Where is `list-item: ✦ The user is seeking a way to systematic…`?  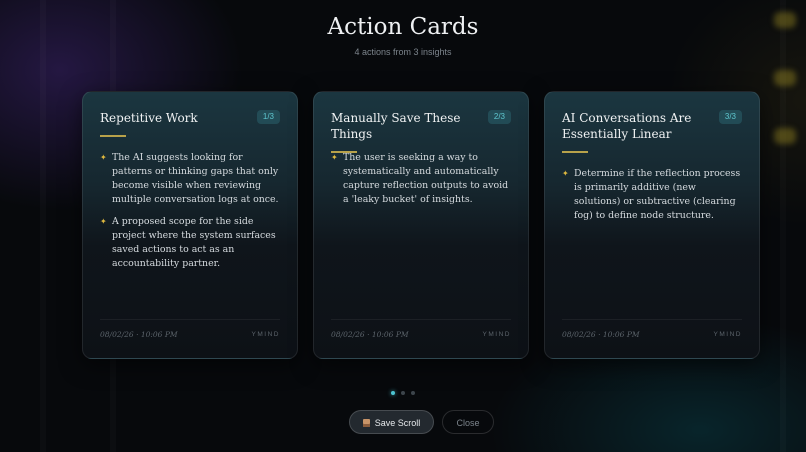
list-item: ✦ The user is seeking a way to systematic… is located at coordinates (420, 178).